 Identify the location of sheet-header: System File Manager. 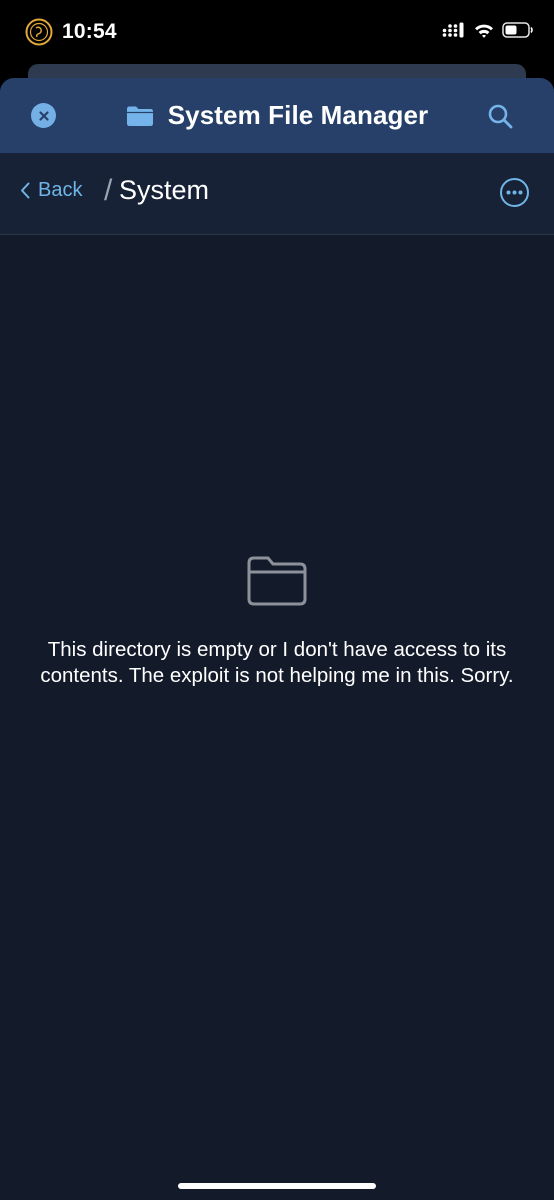
(277, 115).